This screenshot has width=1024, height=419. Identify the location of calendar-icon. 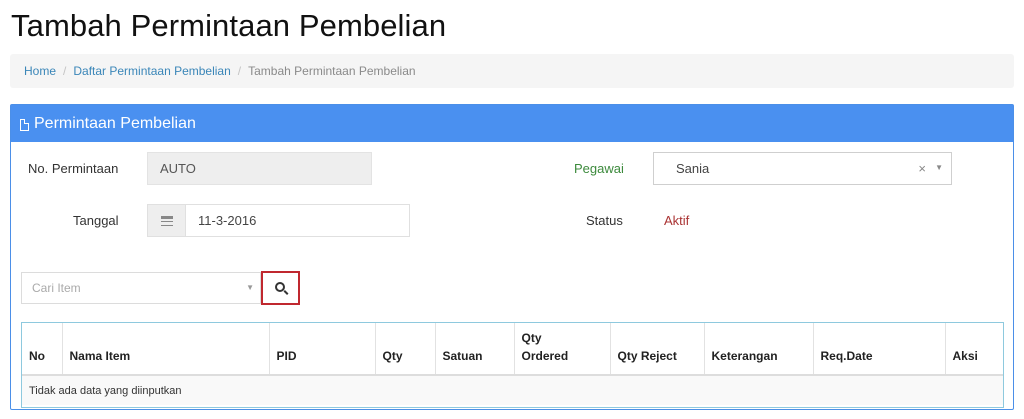
(166, 220).